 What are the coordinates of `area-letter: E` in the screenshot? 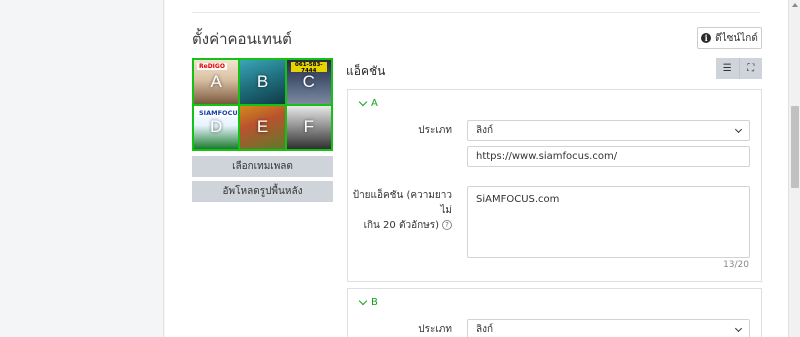 It's located at (262, 127).